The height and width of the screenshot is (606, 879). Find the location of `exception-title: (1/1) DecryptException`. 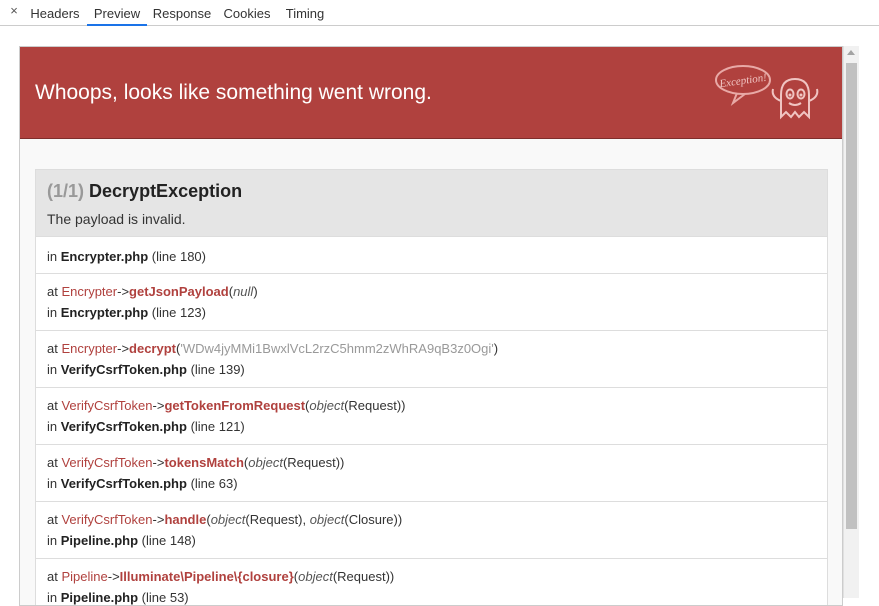

exception-title: (1/1) DecryptException is located at coordinates (144, 191).